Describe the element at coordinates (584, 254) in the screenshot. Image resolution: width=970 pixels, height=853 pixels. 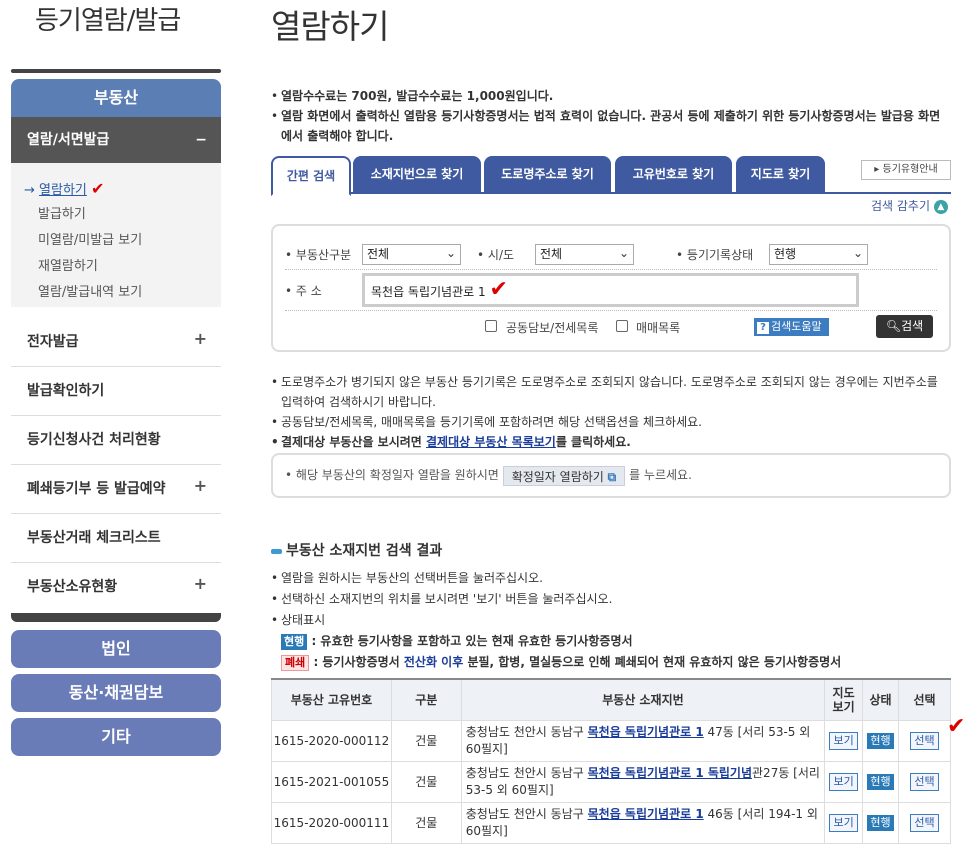
I see `region-select: 전체 ⌄` at that location.